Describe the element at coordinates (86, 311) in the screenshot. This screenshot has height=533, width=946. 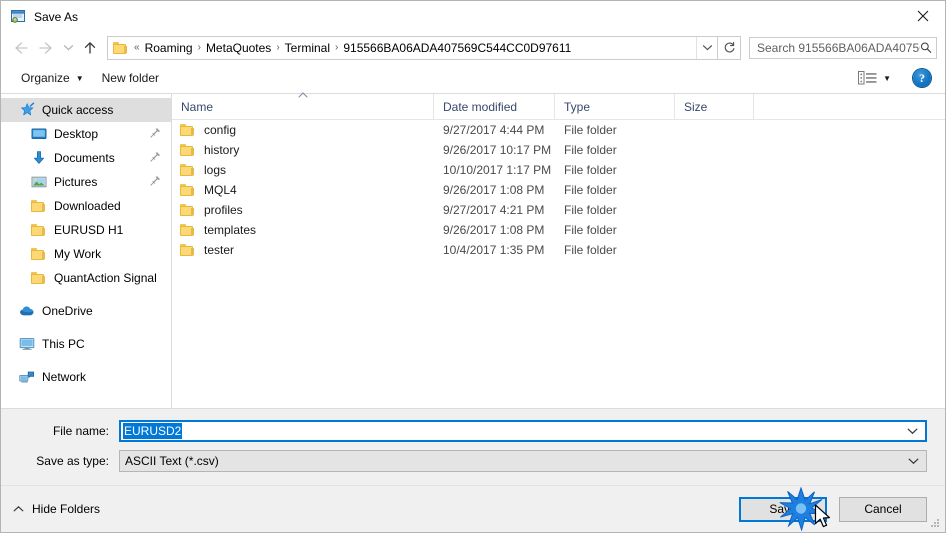
I see `sidebar-item-onedrive: OneDrive` at that location.